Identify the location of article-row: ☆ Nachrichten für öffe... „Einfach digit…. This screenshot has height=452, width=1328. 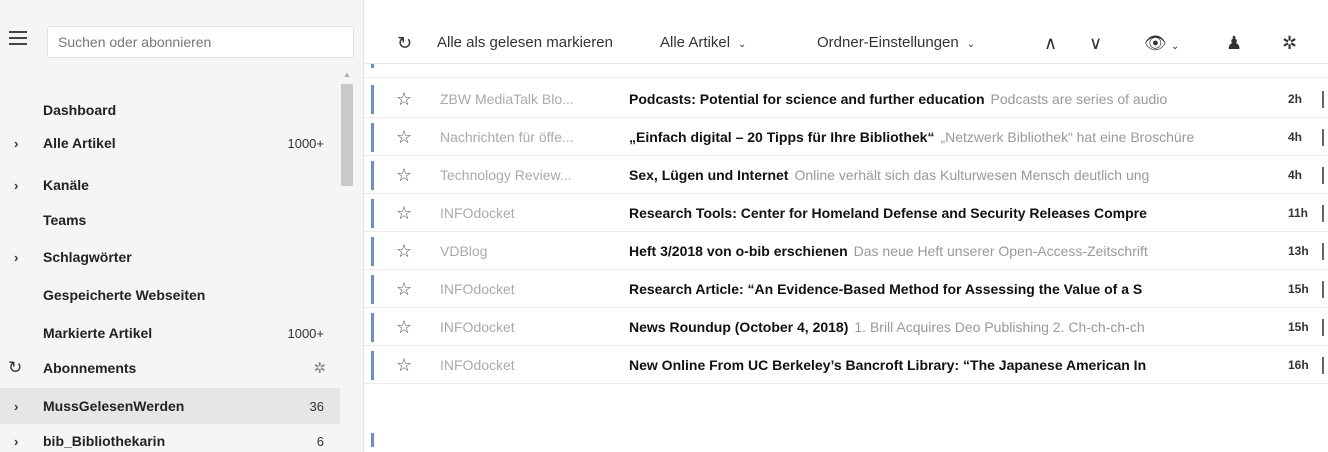
(846, 137).